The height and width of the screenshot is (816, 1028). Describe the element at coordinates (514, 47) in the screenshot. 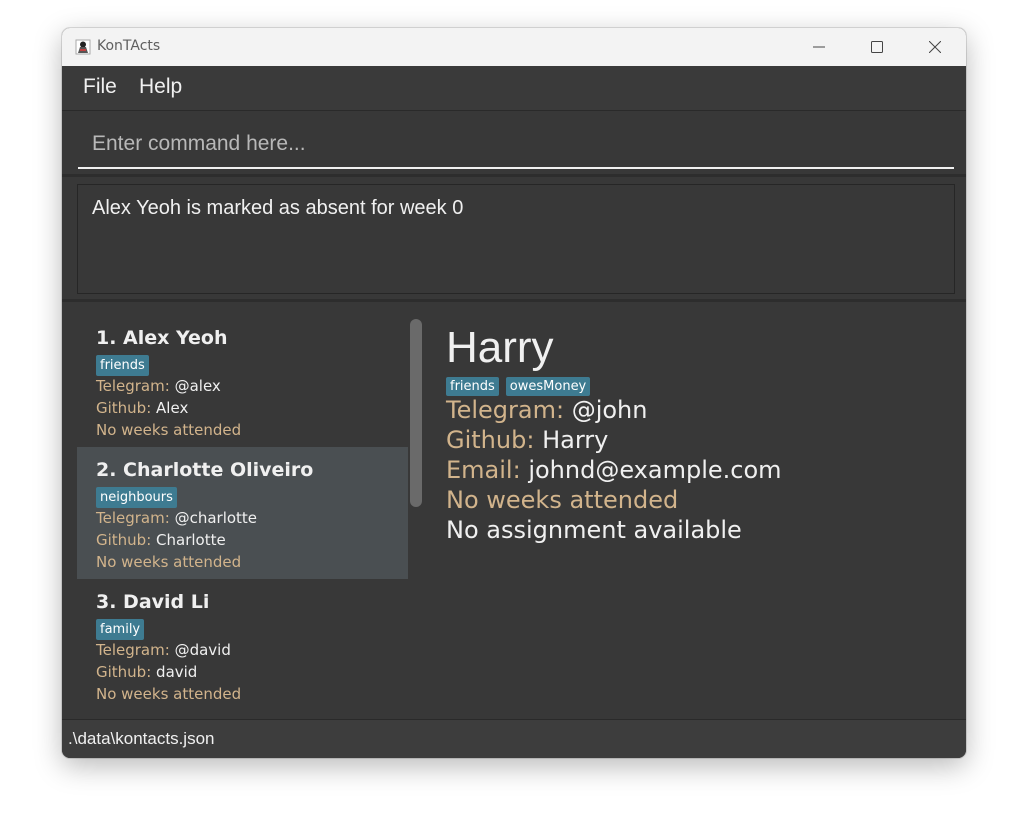

I see `title-bar: KonTActs` at that location.